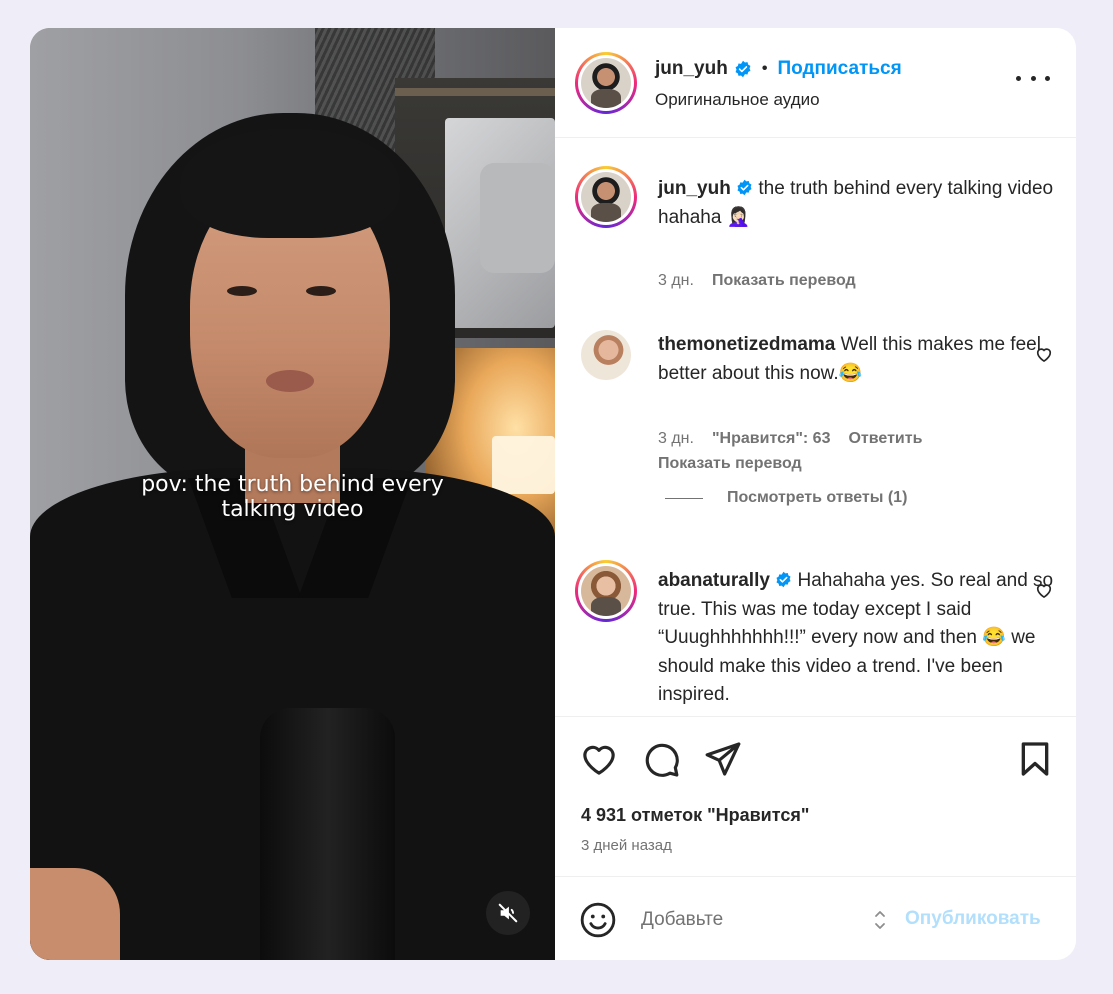 The height and width of the screenshot is (994, 1113). I want to click on reply-button: Ответить, so click(885, 439).